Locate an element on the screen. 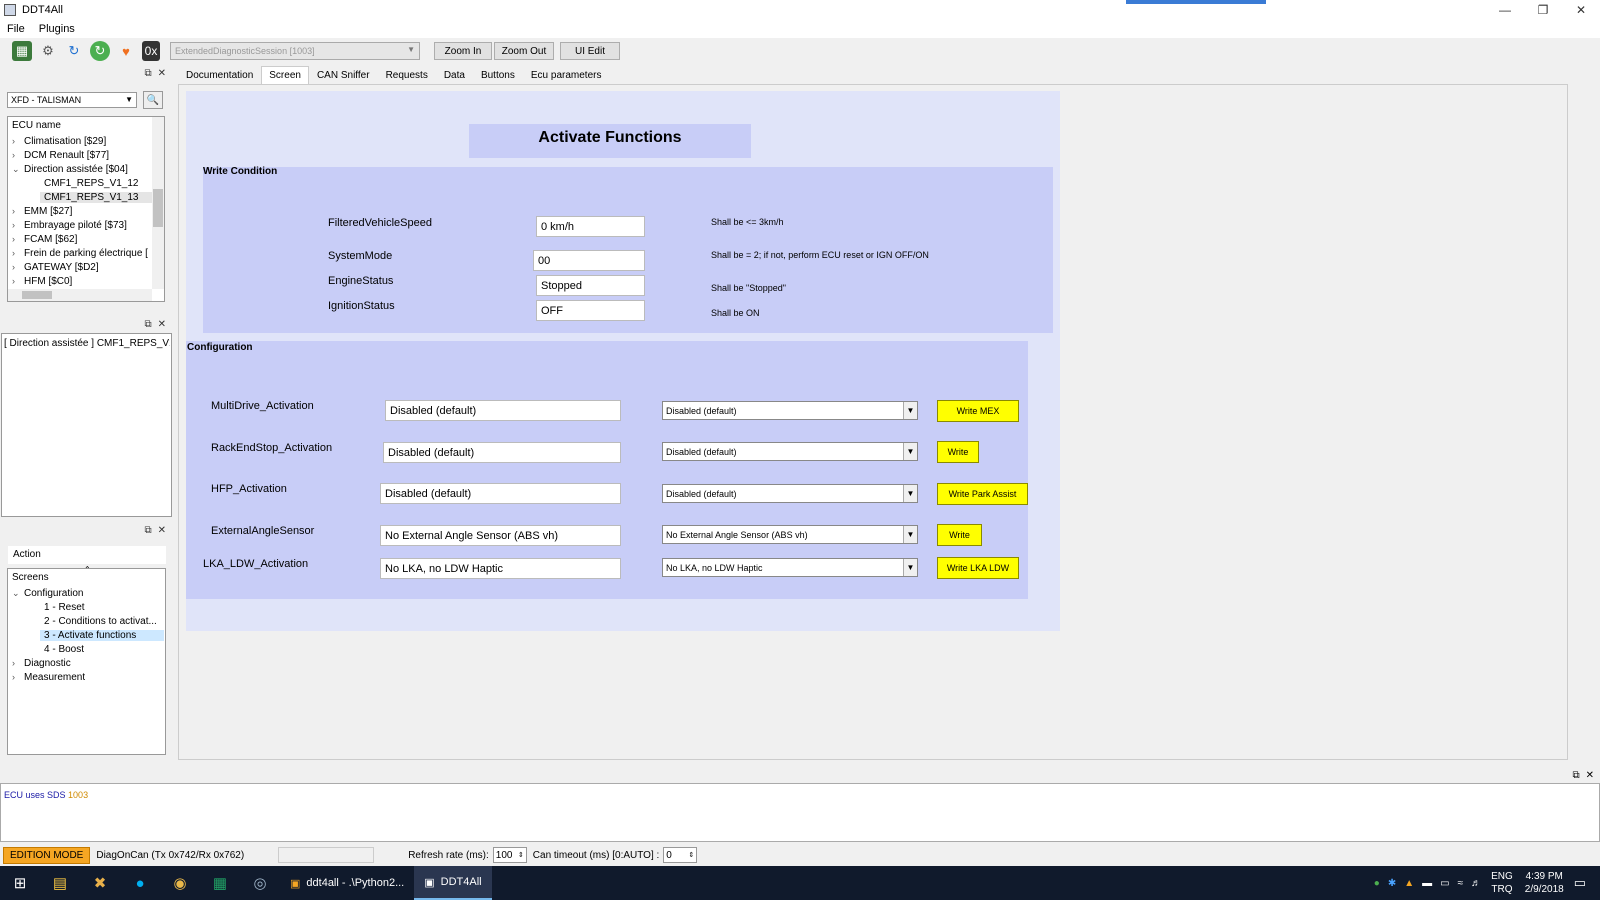 This screenshot has width=1600, height=900. taskbar-window-ddt4all: ▣ DDT4All is located at coordinates (453, 883).